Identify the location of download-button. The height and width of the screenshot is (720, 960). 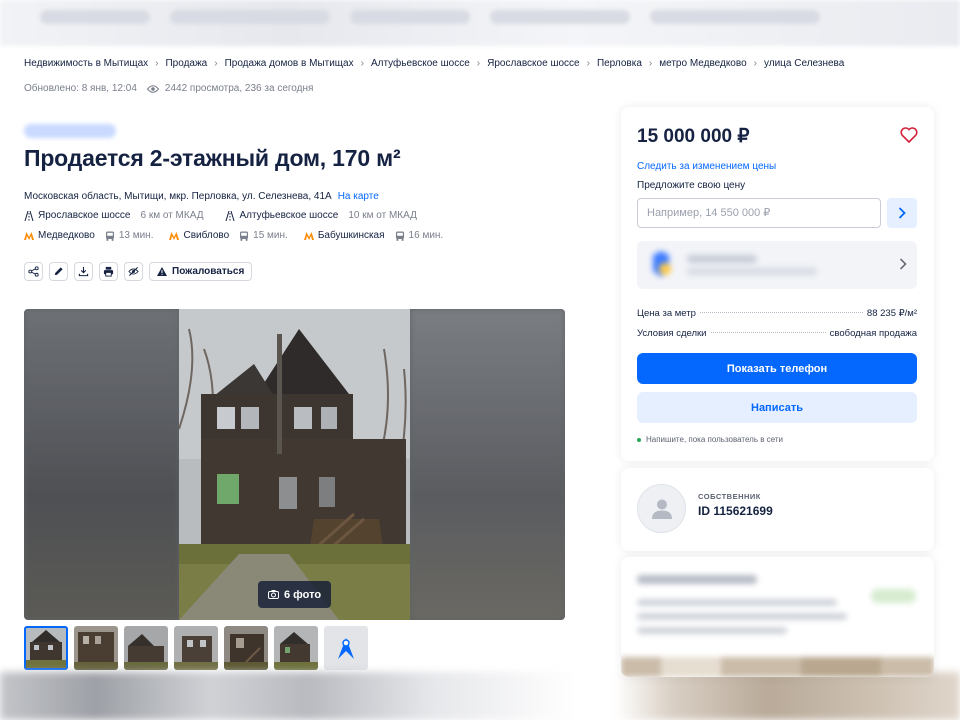
(83, 271).